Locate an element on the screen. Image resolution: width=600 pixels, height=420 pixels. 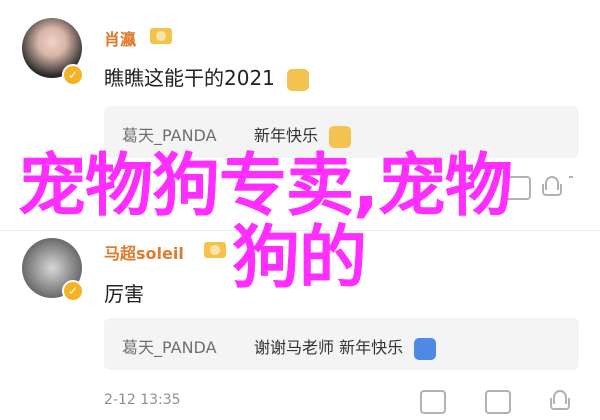
comment-username: 肖瀛 is located at coordinates (120, 38).